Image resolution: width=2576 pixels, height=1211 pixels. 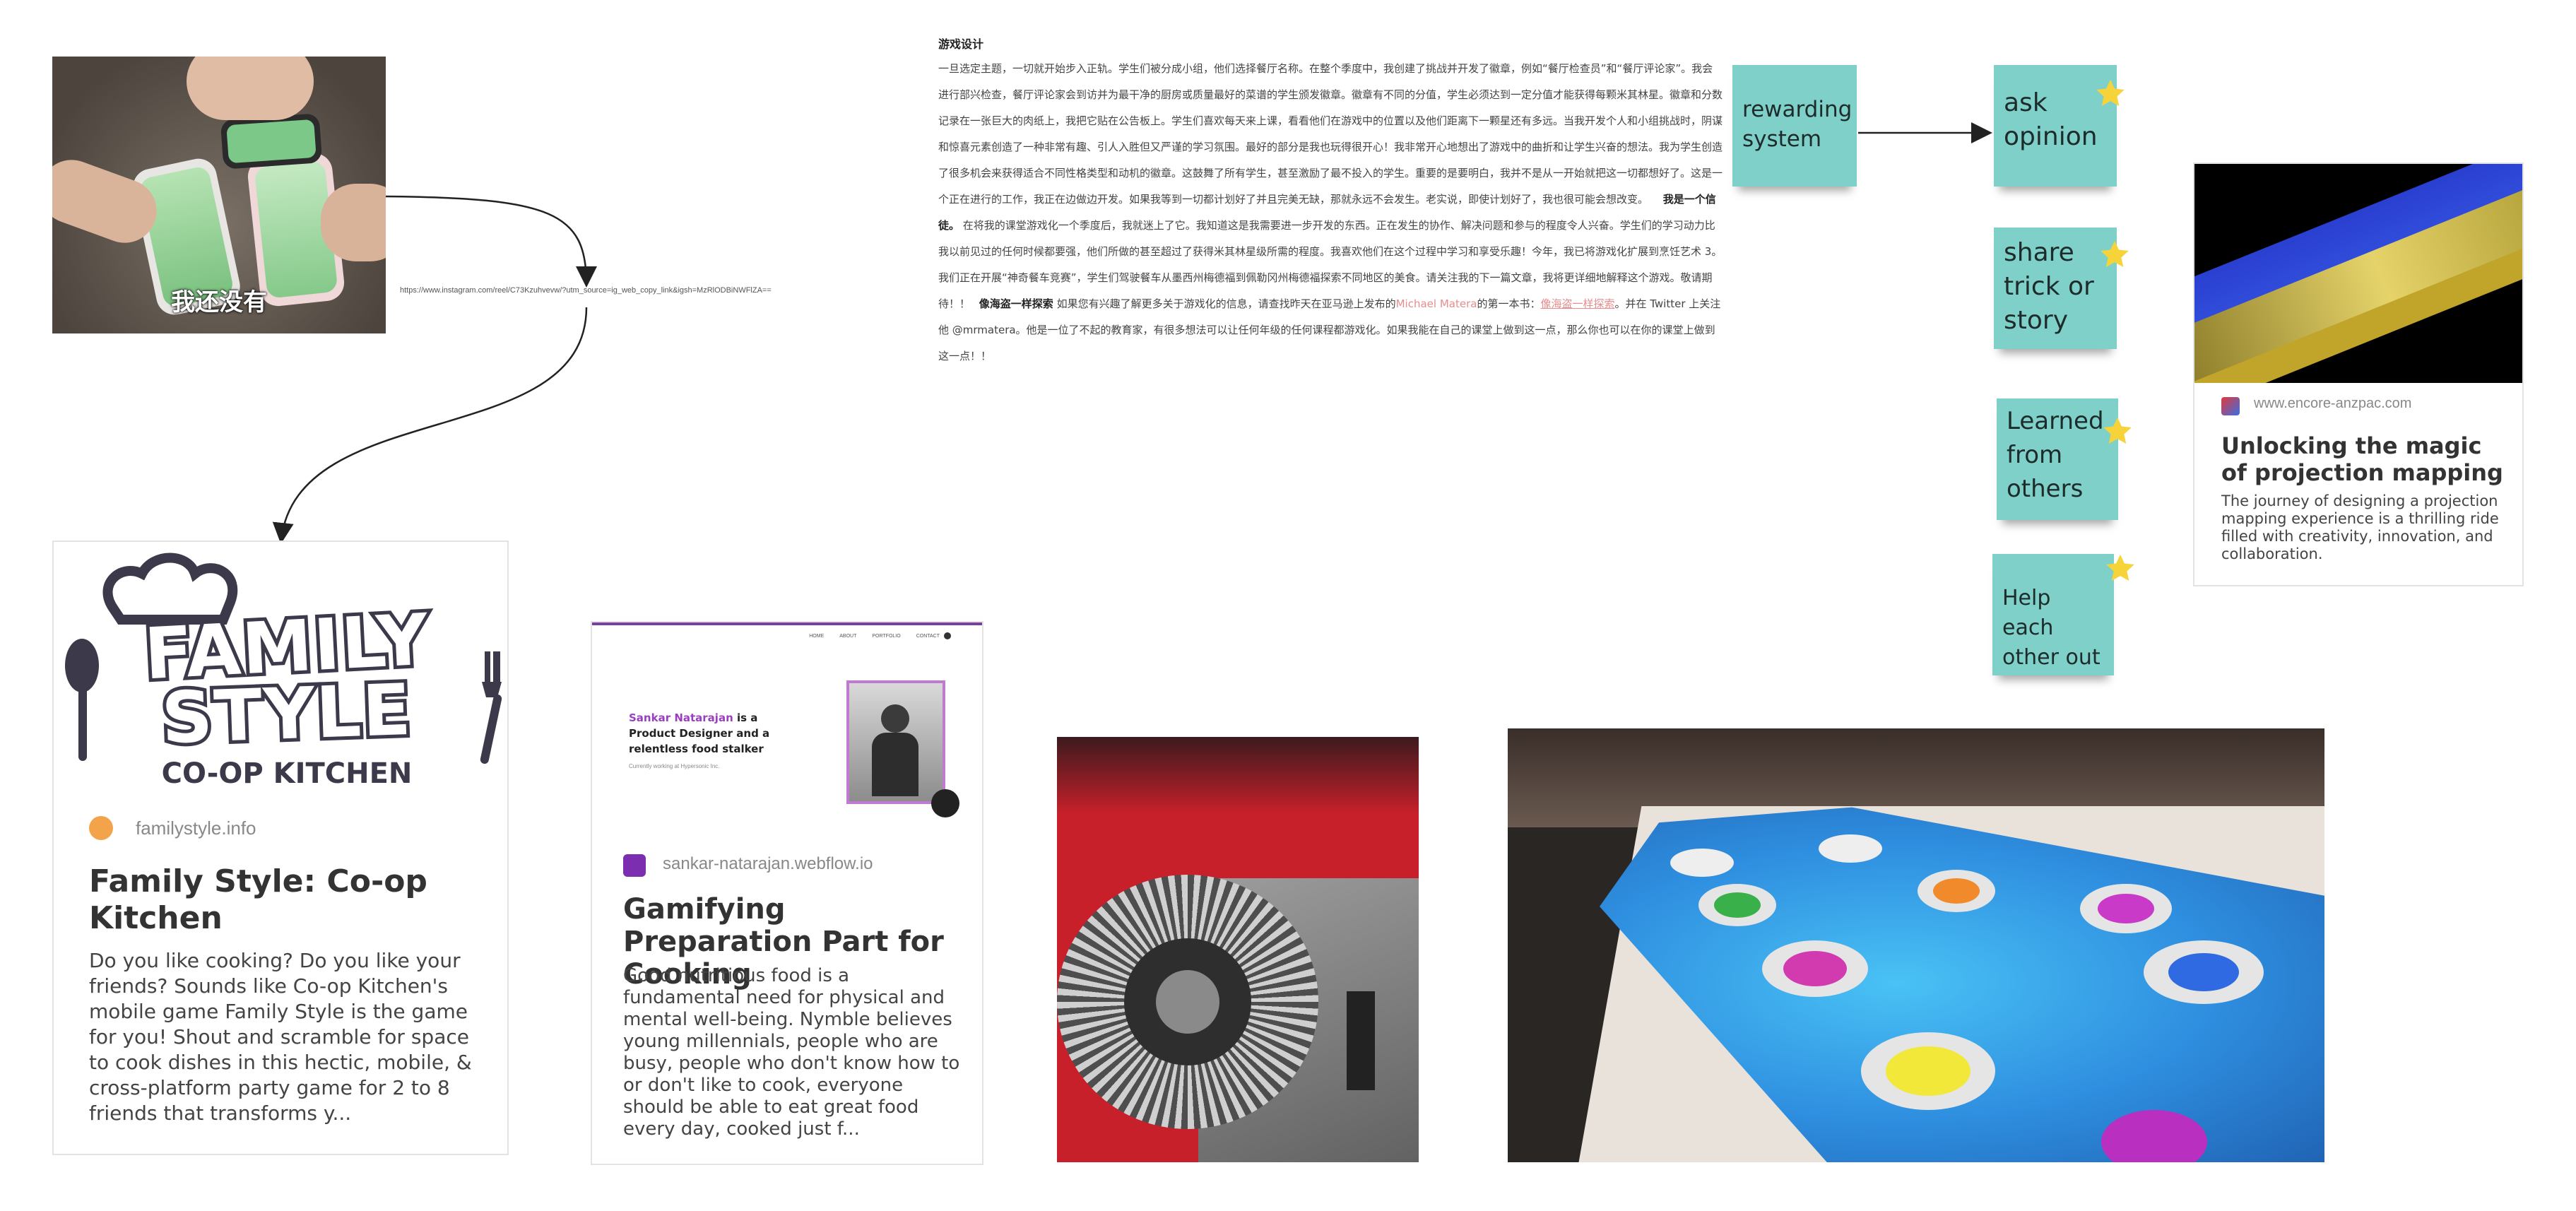 What do you see at coordinates (1226, 304) in the screenshot?
I see `paragraph-3: 如果您有兴趣了解更多关于游戏化的信息，请查找昨天在亚马逊上发布的` at bounding box center [1226, 304].